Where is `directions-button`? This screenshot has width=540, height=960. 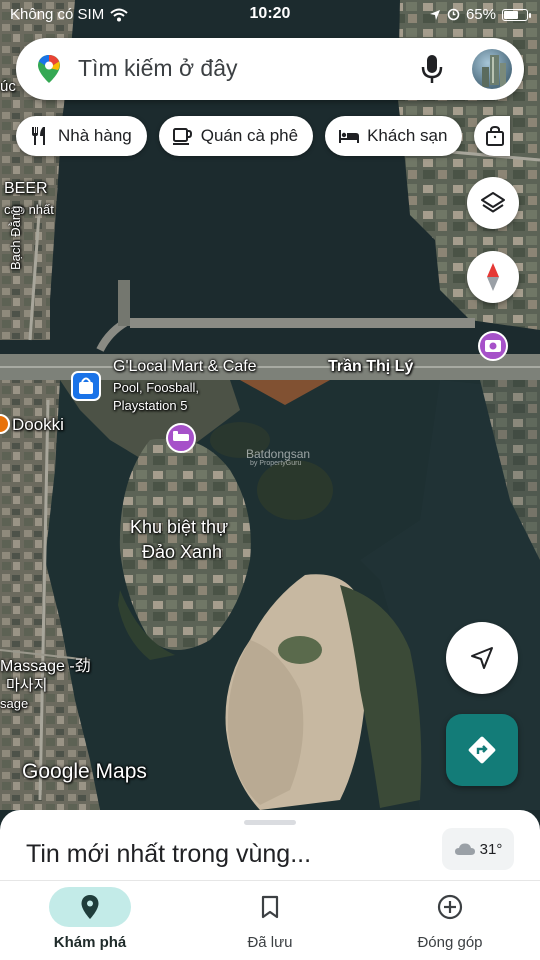 directions-button is located at coordinates (482, 750).